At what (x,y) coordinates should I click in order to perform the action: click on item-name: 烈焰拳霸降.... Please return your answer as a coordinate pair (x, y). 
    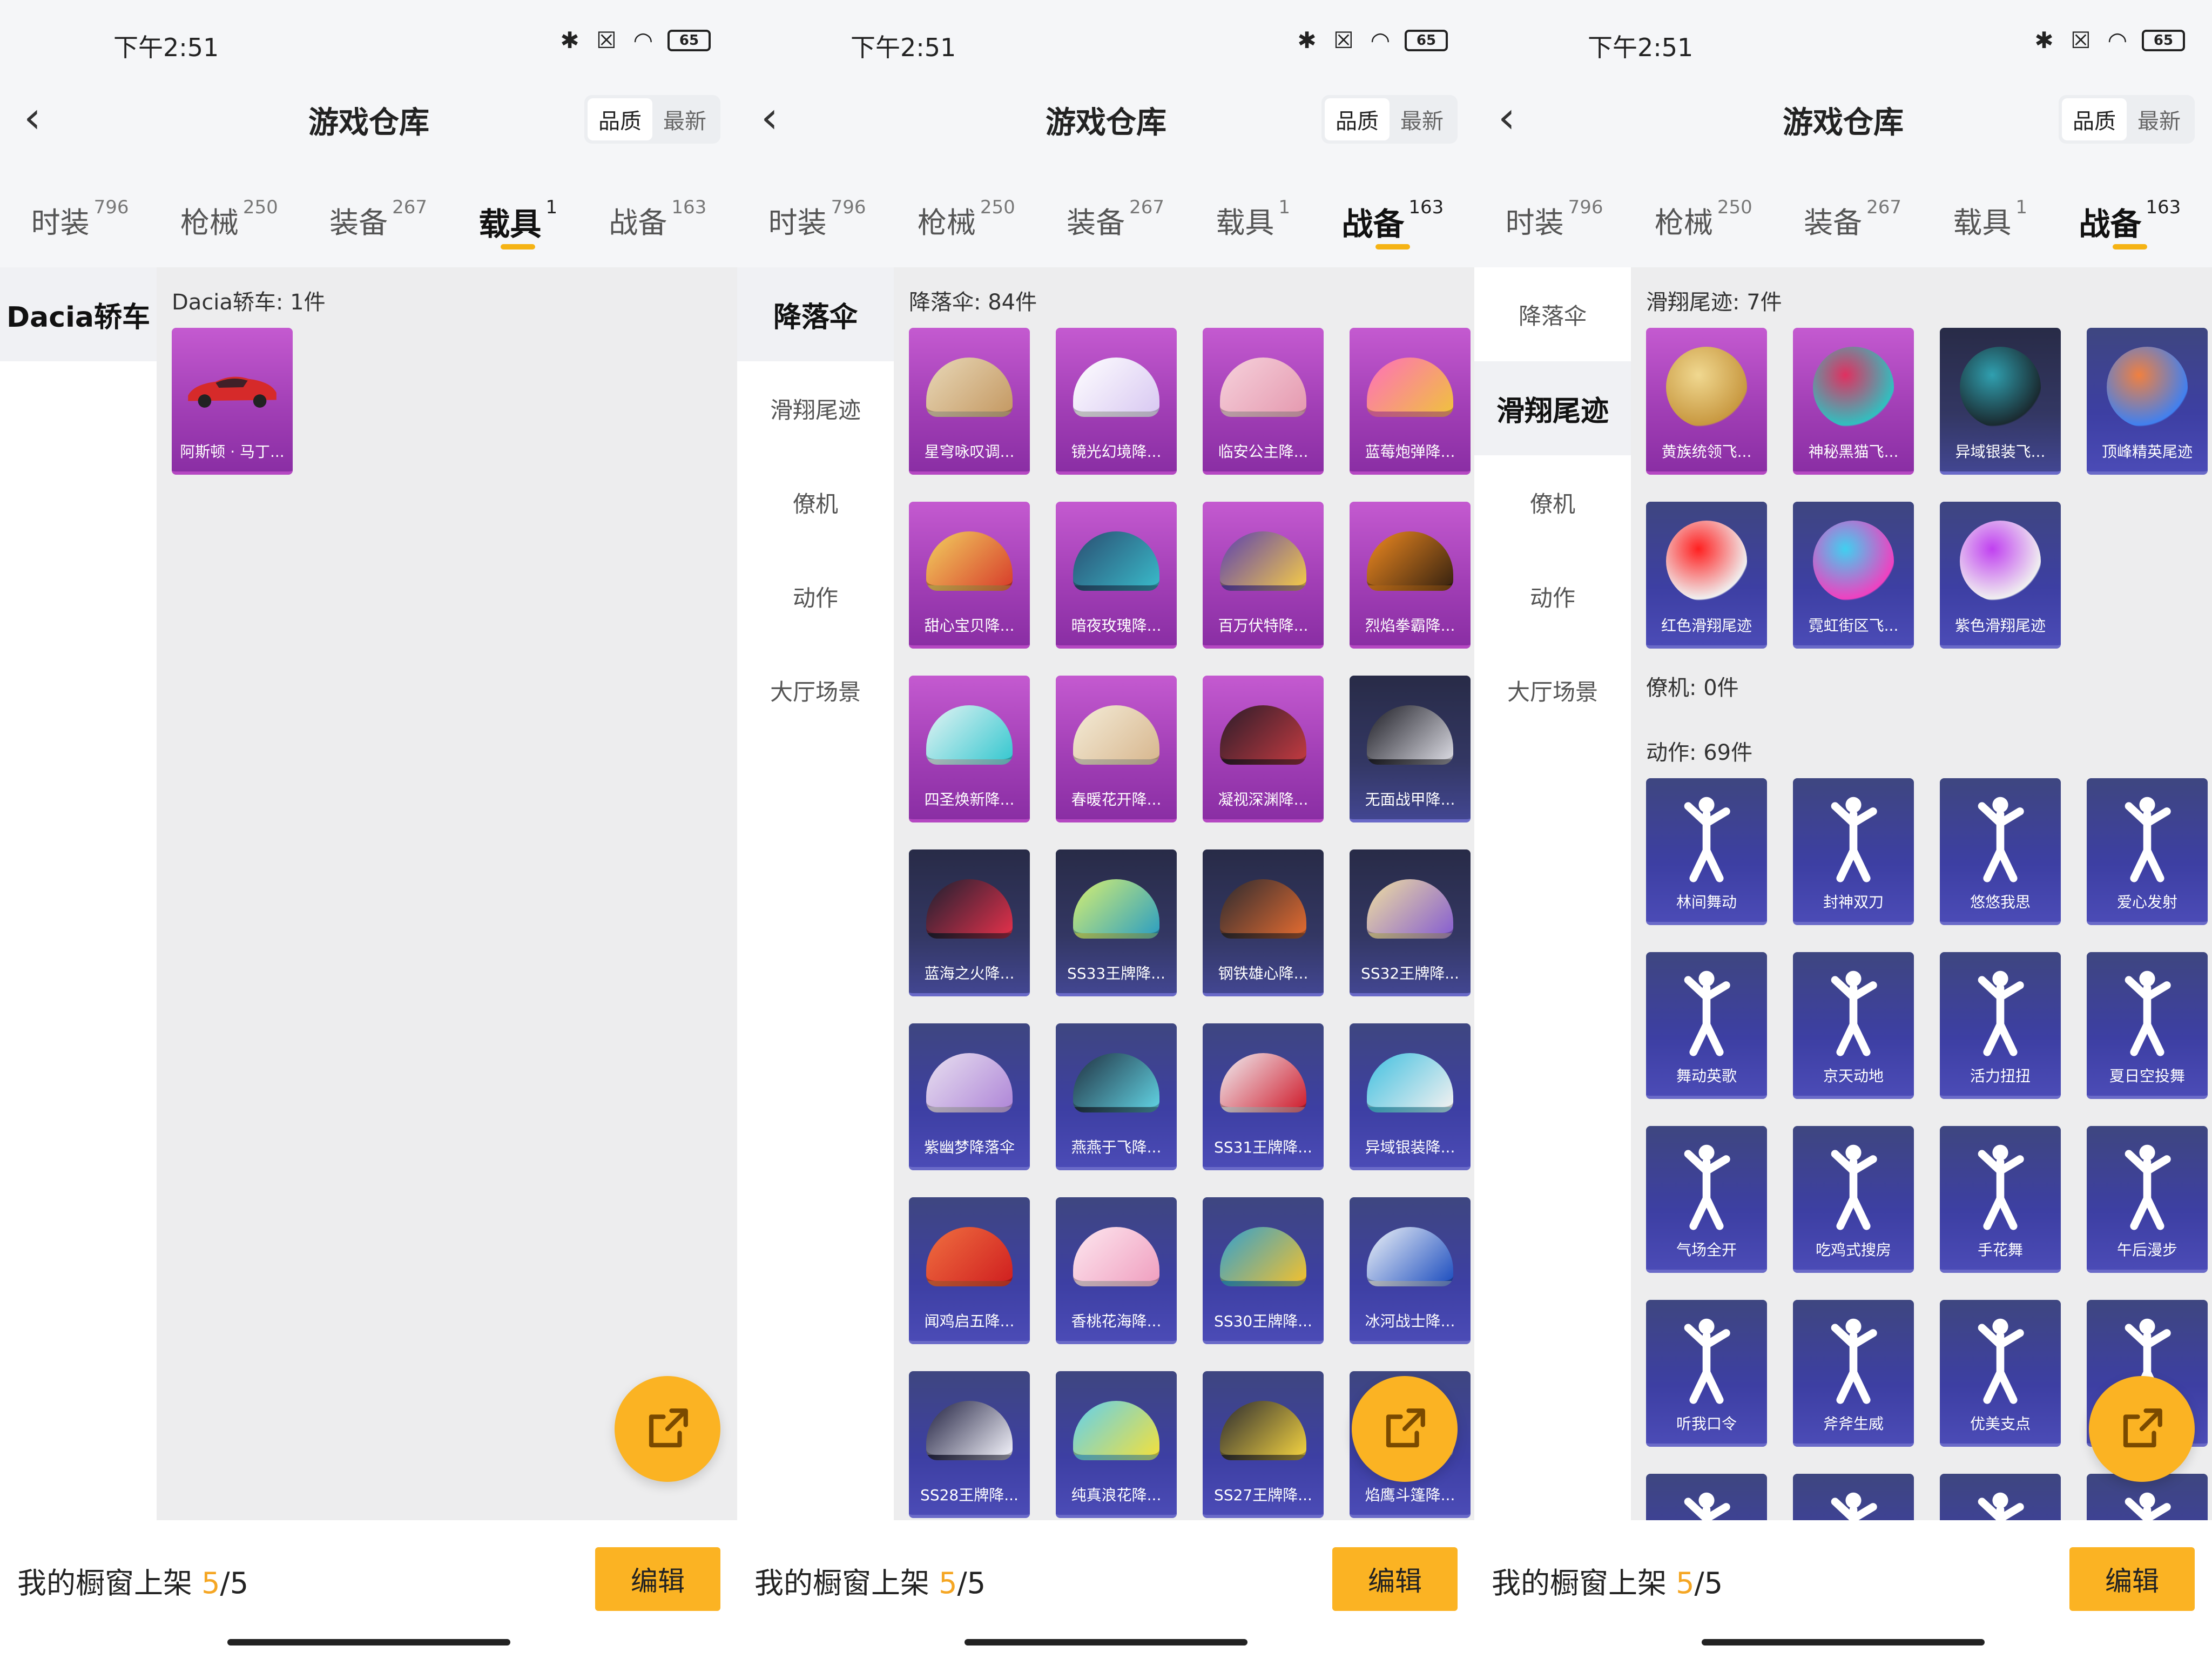
    Looking at the image, I should click on (1410, 626).